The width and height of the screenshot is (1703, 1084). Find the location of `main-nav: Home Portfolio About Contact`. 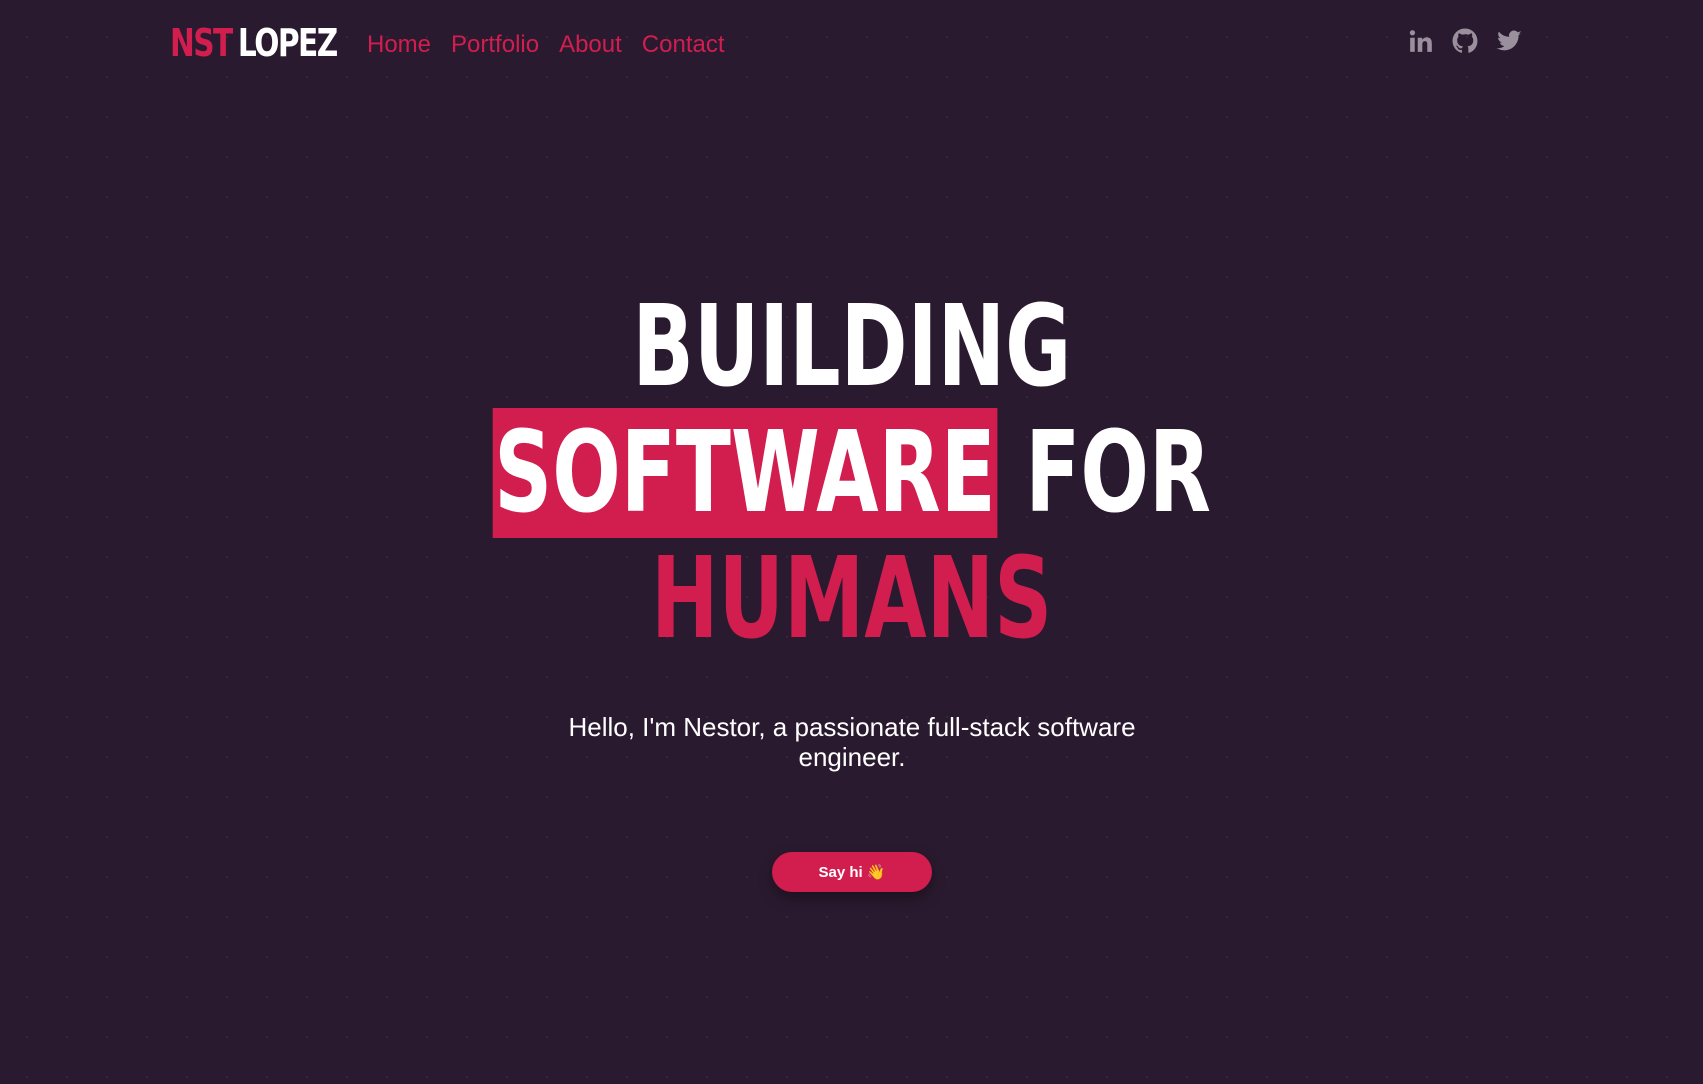

main-nav: Home Portfolio About Contact is located at coordinates (546, 45).